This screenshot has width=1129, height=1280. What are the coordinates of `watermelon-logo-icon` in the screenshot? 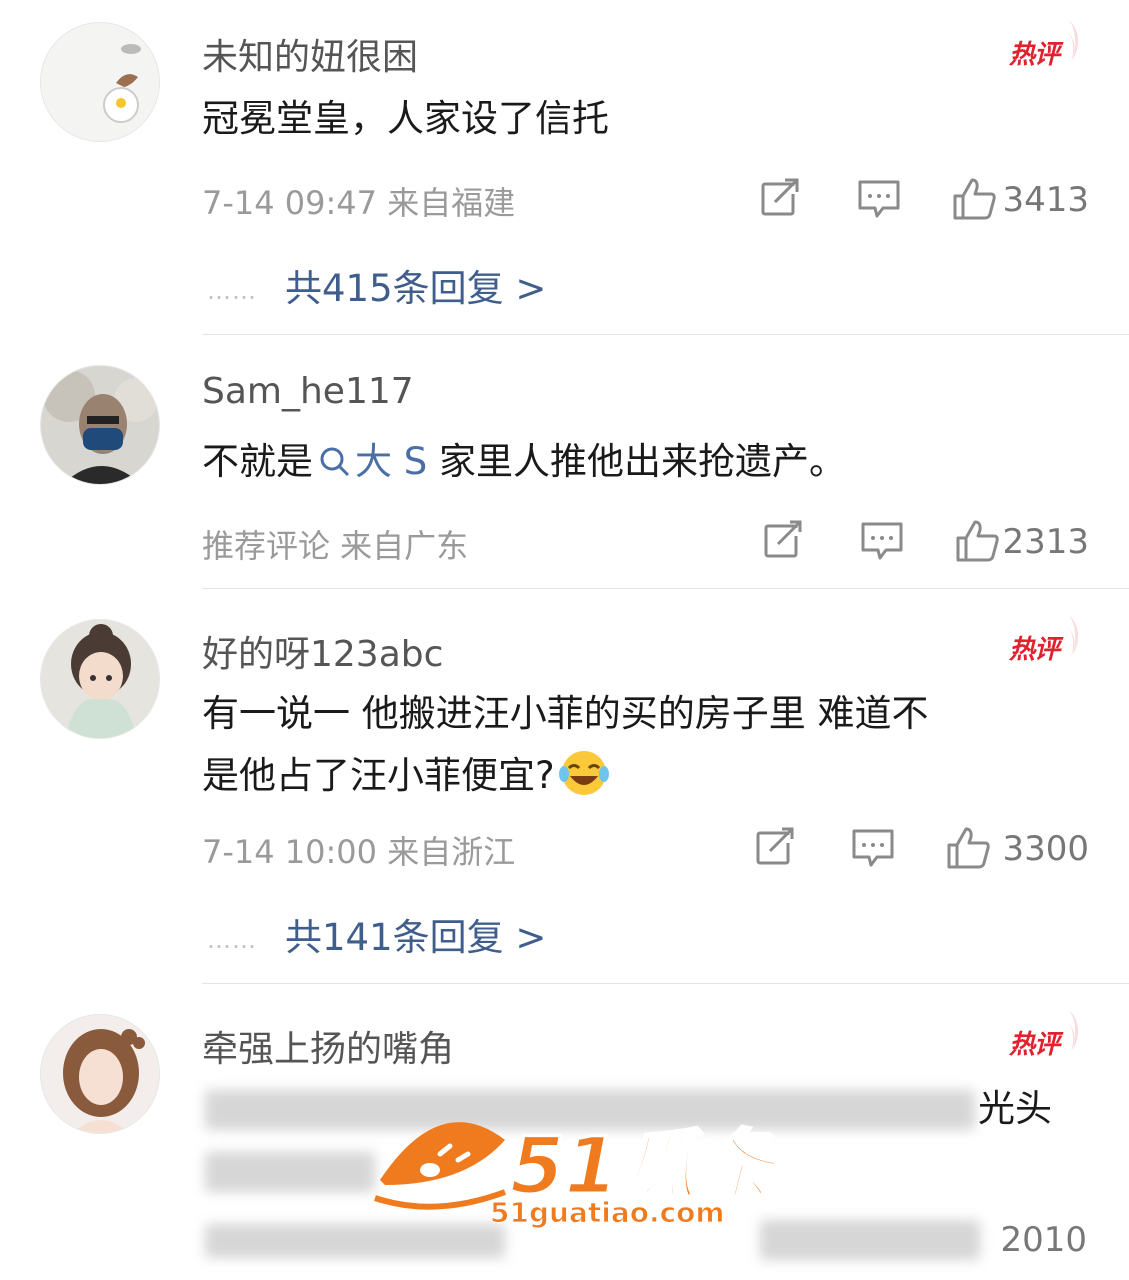 It's located at (440, 1166).